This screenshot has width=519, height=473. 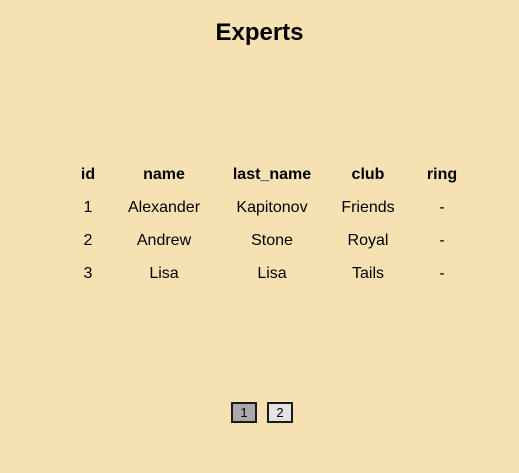 I want to click on cell-last-name: Stone, so click(x=272, y=240).